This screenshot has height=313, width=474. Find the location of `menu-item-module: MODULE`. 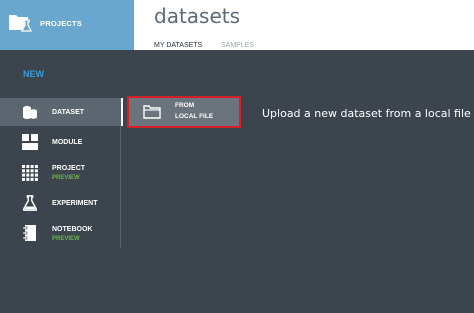

menu-item-module: MODULE is located at coordinates (60, 145).